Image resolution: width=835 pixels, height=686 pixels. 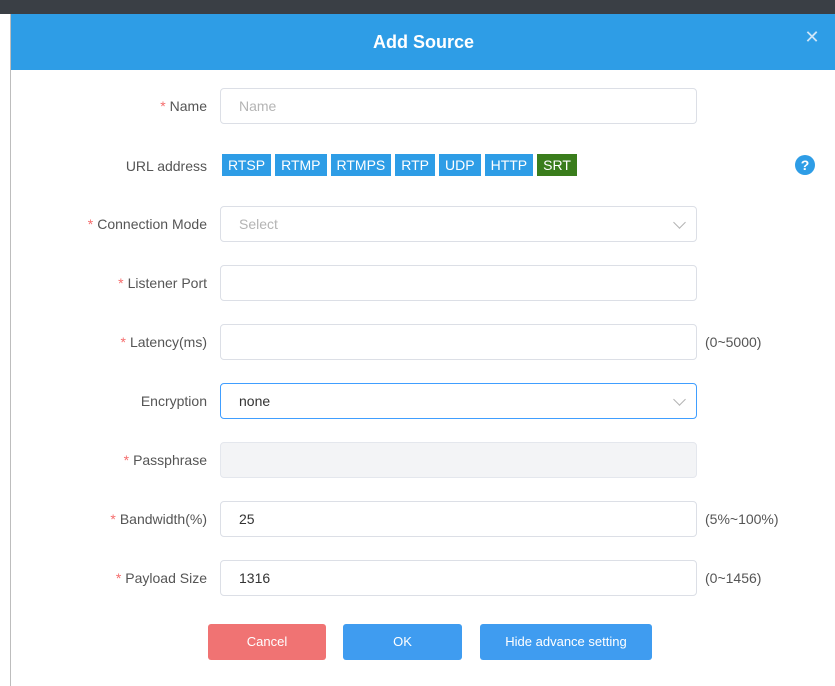 I want to click on payload-size-input: 1316, so click(x=458, y=578).